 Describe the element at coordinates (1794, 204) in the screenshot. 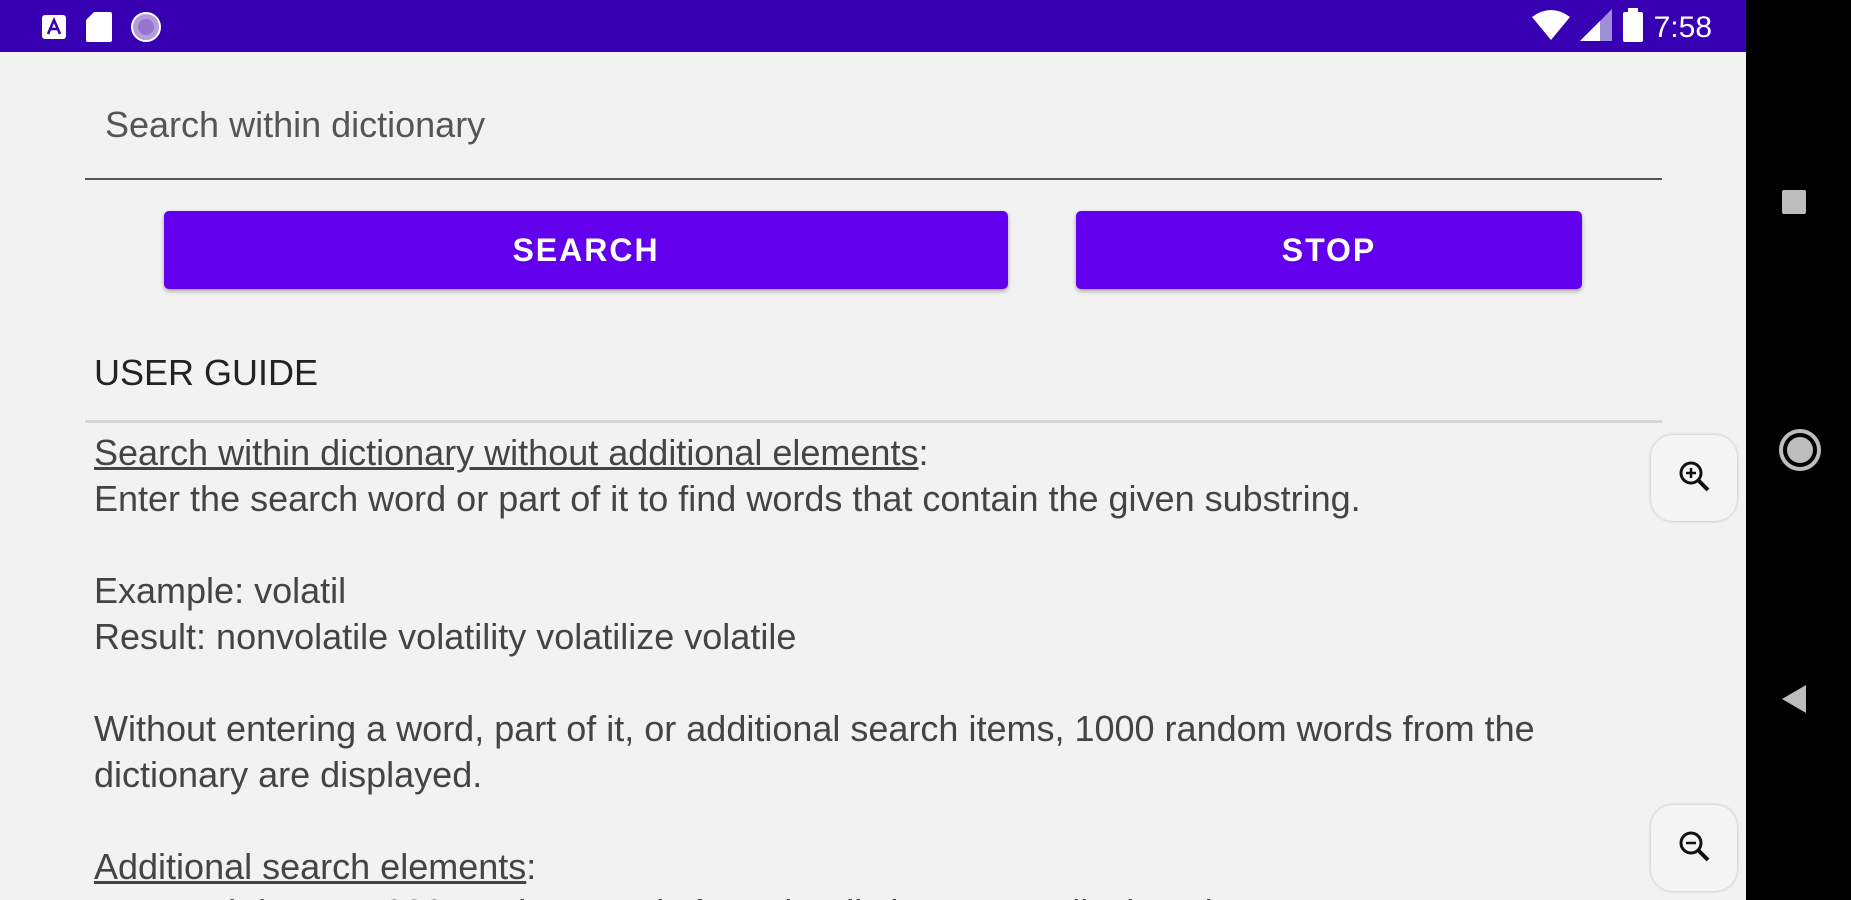

I see `recents-square-icon` at that location.